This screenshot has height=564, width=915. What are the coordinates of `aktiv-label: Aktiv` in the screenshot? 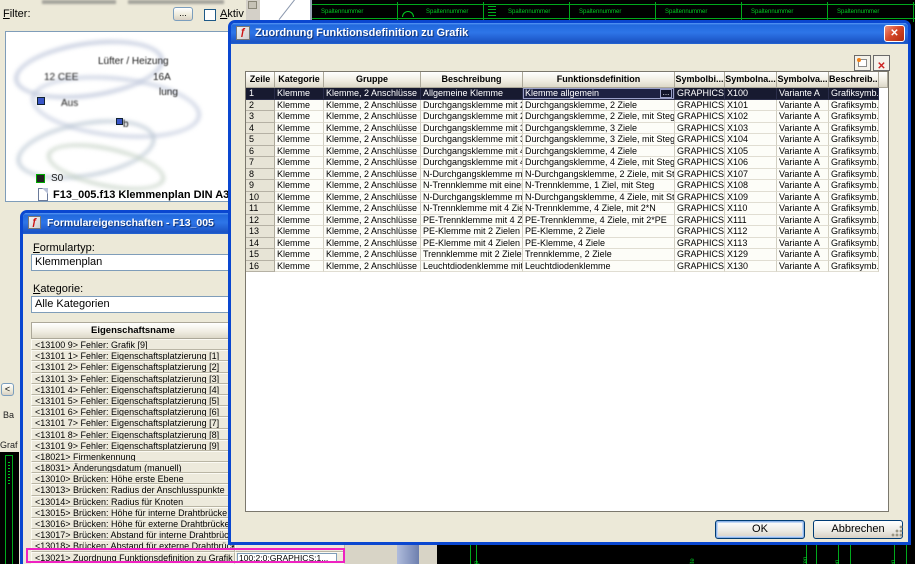 It's located at (232, 14).